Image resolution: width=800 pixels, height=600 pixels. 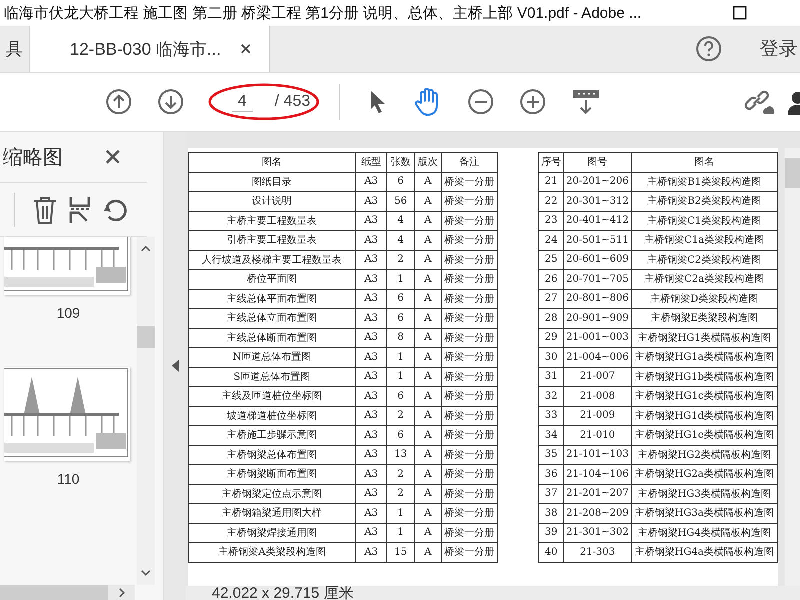 I want to click on table-cell: 40, so click(x=551, y=552).